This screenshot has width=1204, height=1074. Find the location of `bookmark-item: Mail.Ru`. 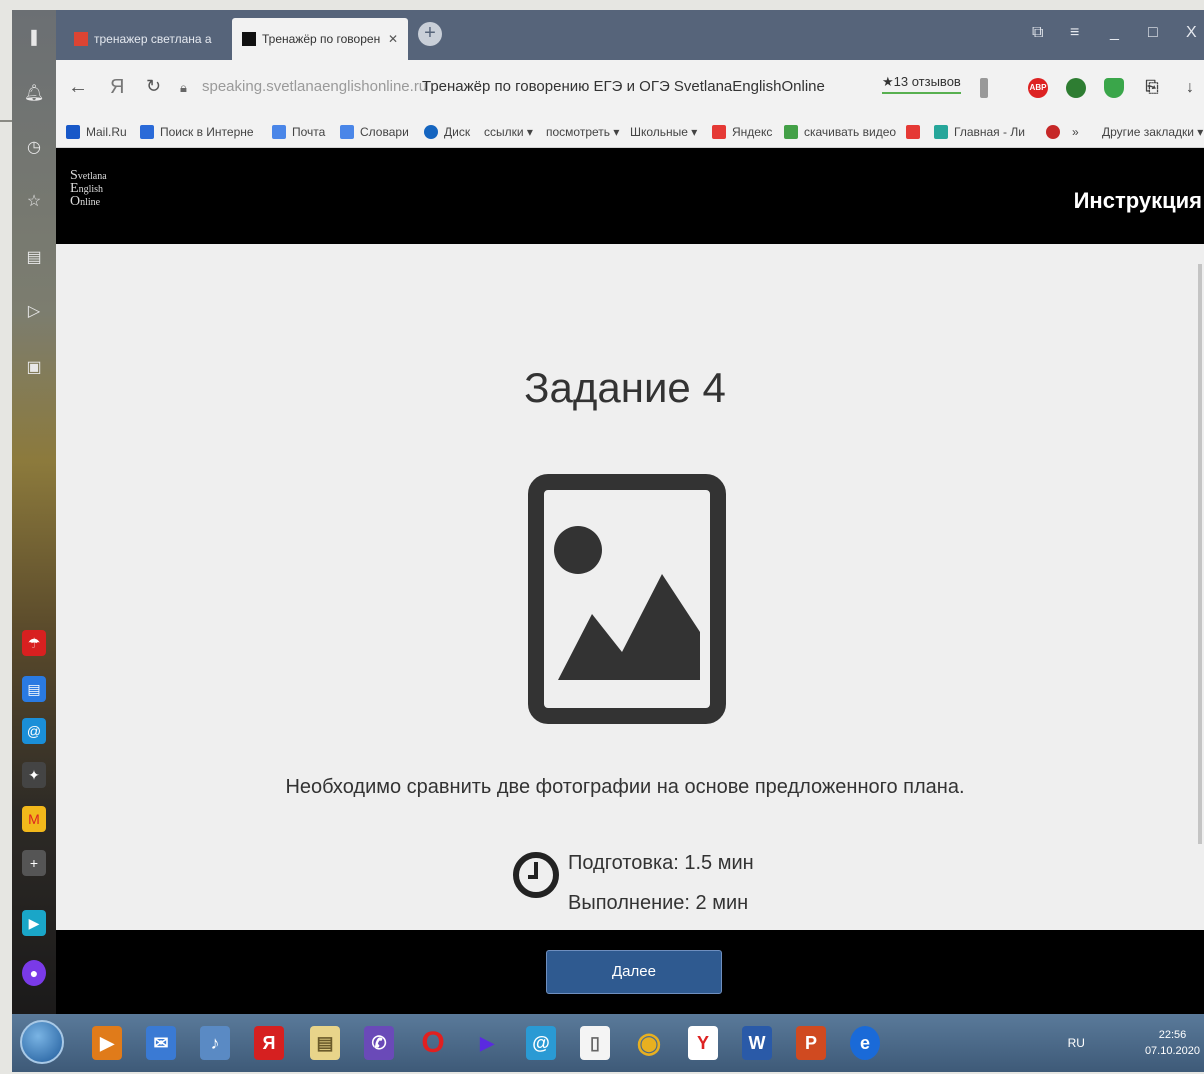

bookmark-item: Mail.Ru is located at coordinates (96, 132).